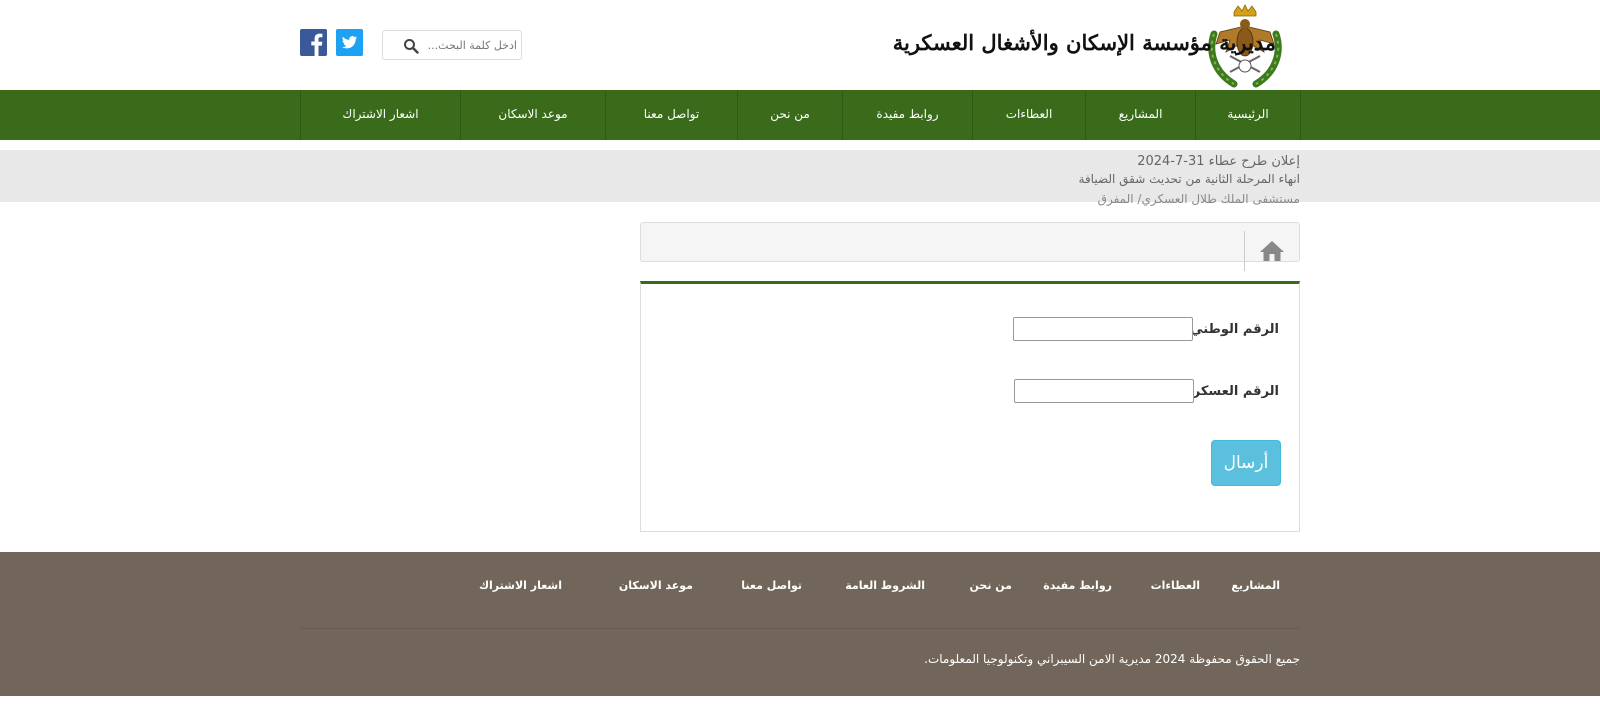  Describe the element at coordinates (1084, 42) in the screenshot. I see `site-title: مديرية مؤسسة الإسكان والأشغال العسكرية` at that location.